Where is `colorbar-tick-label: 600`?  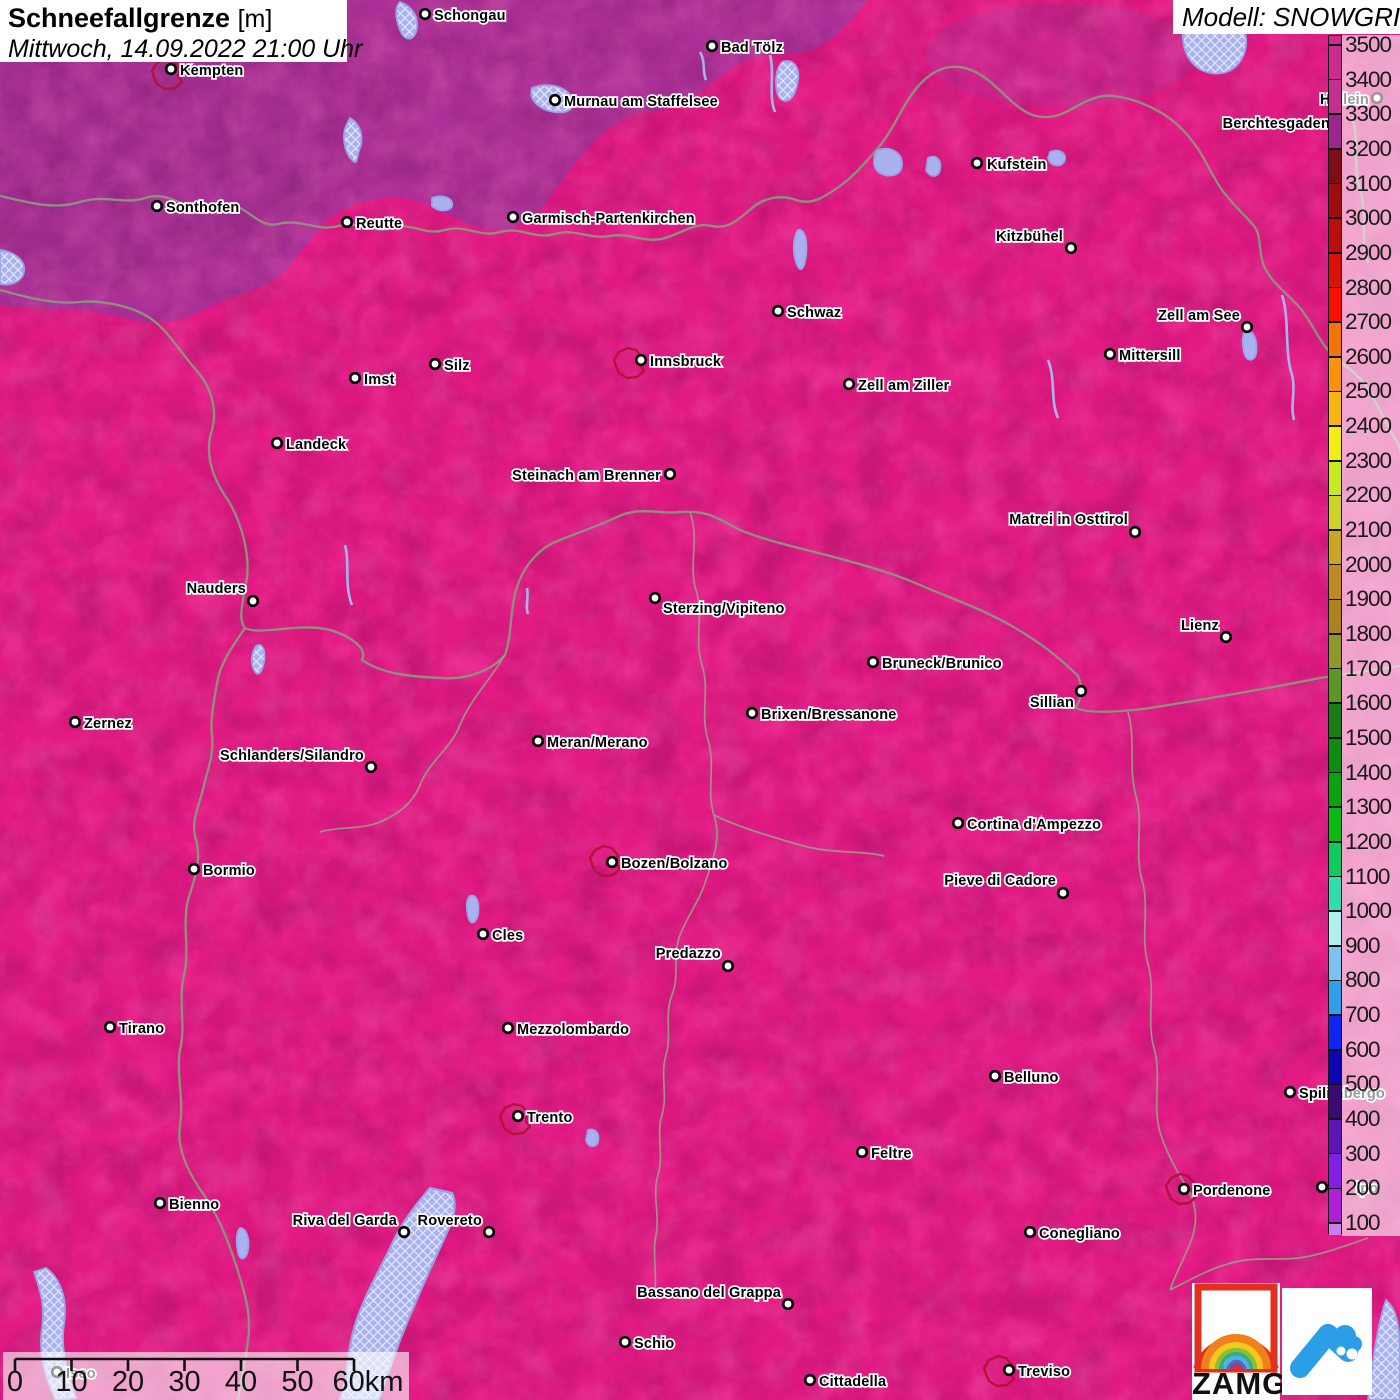 colorbar-tick-label: 600 is located at coordinates (1363, 1049).